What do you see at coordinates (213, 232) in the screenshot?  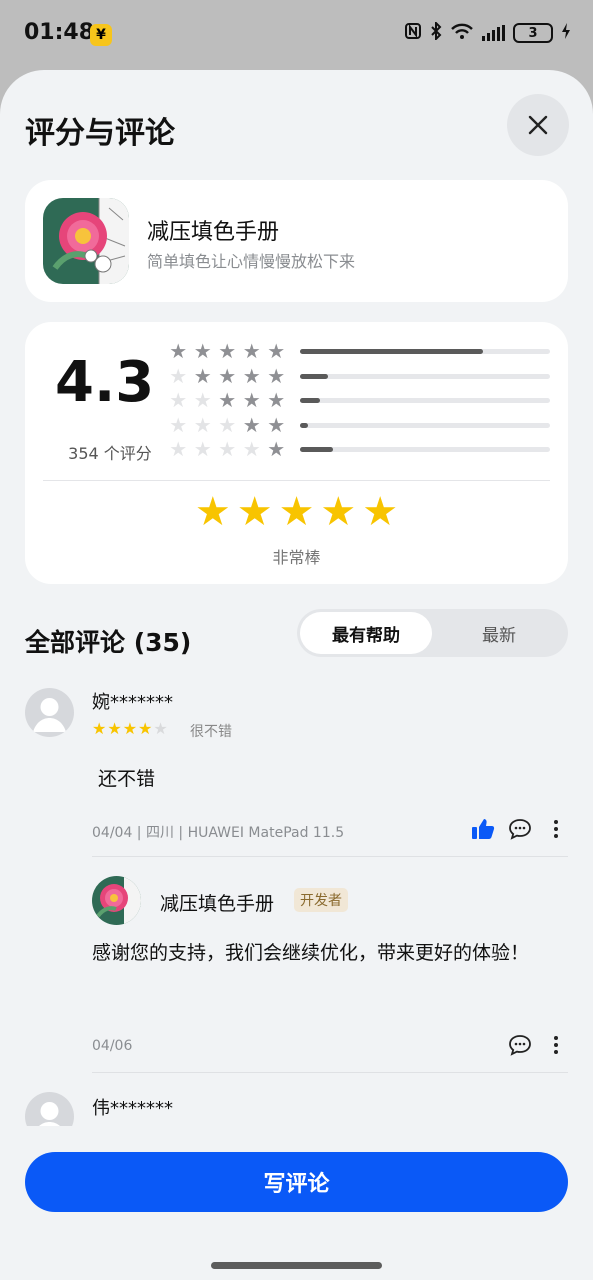 I see `app-name: 减压填色手册` at bounding box center [213, 232].